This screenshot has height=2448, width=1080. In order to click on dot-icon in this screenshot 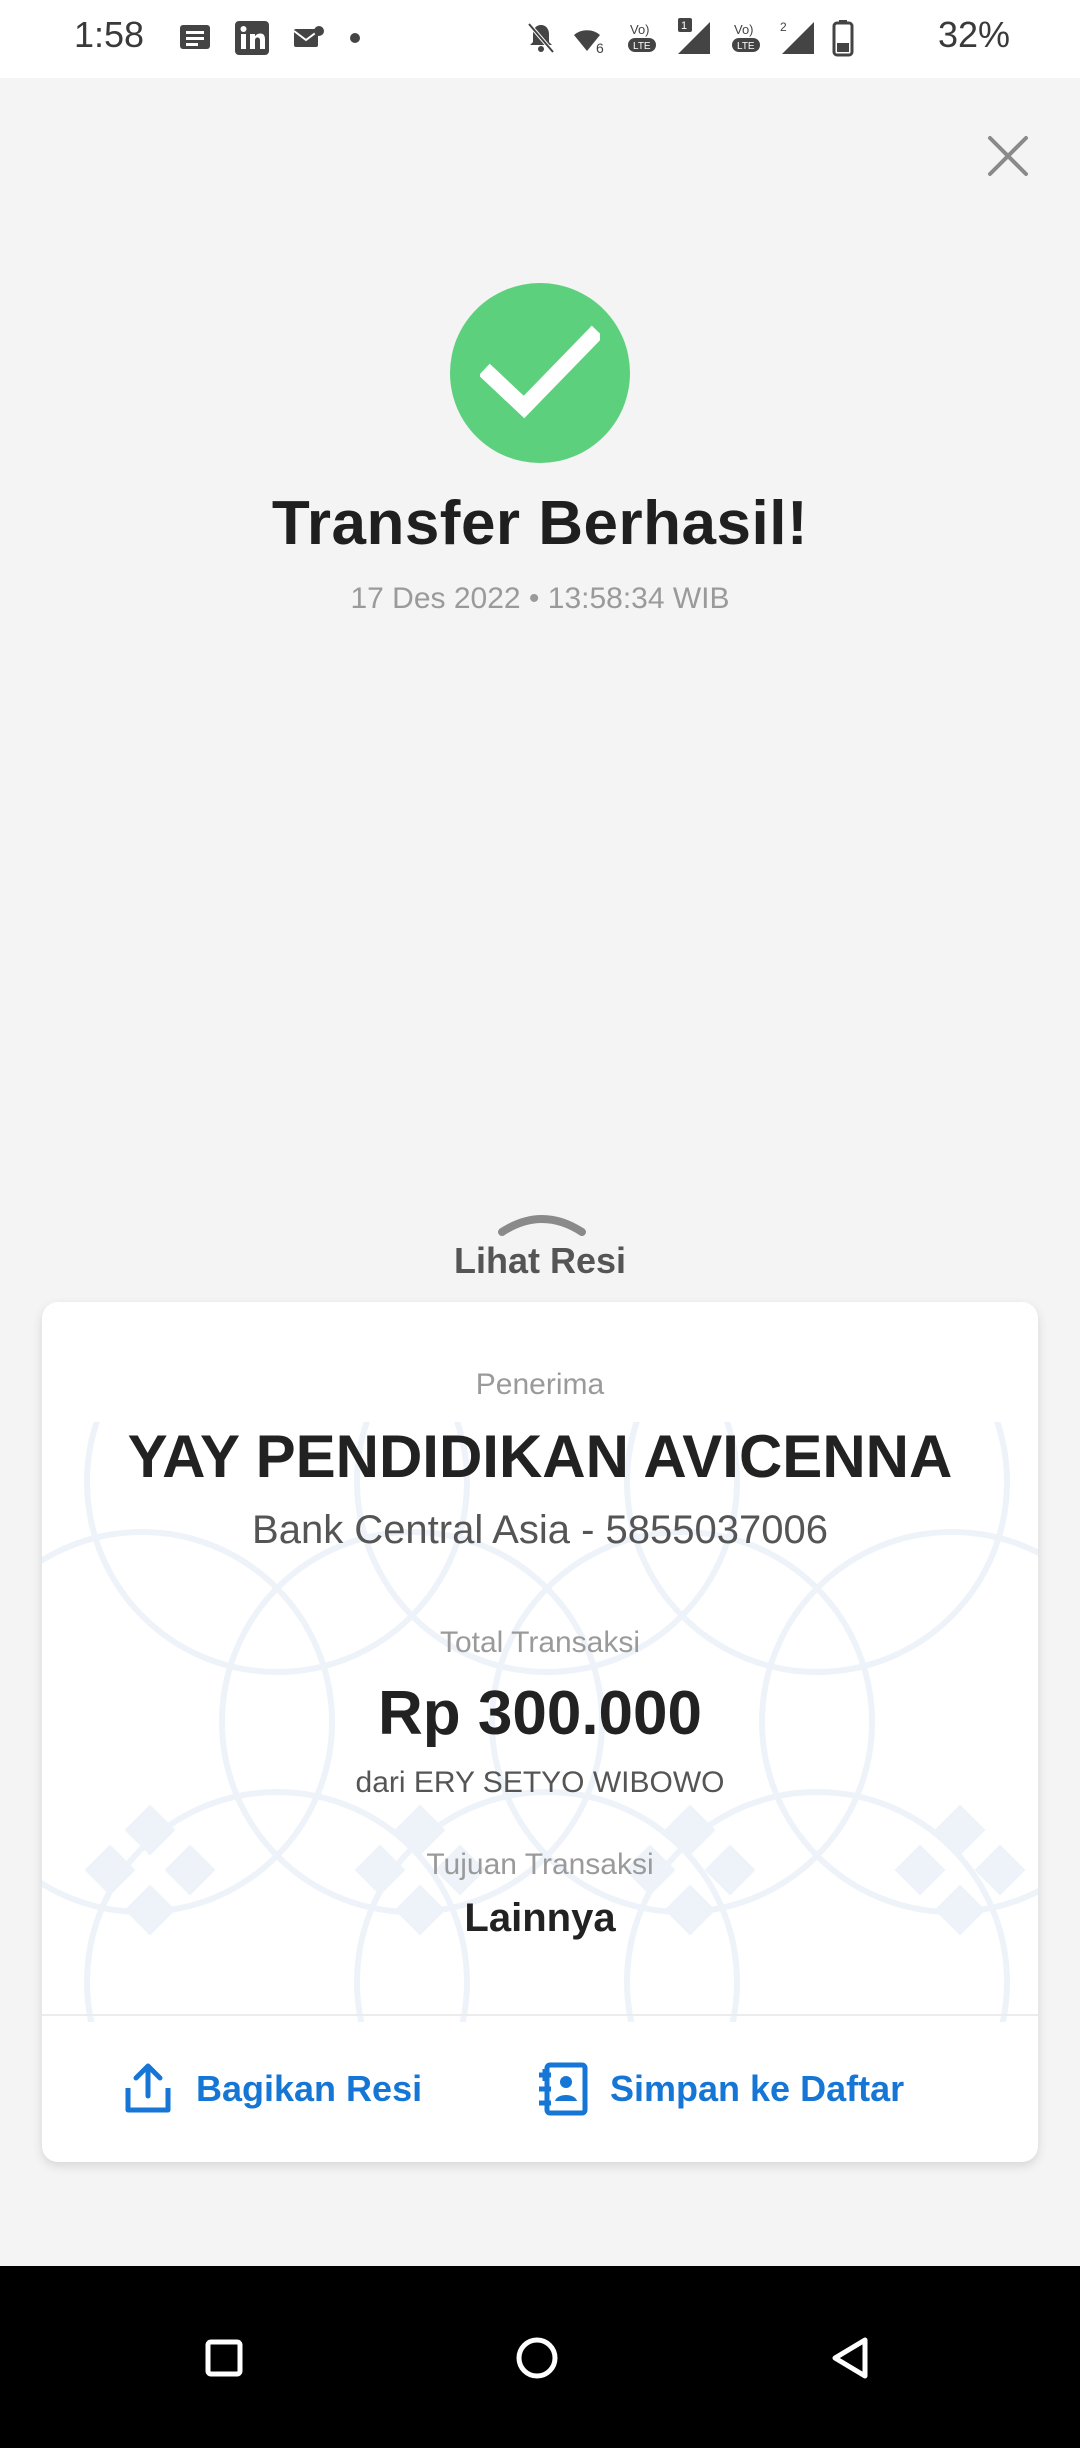, I will do `click(355, 38)`.